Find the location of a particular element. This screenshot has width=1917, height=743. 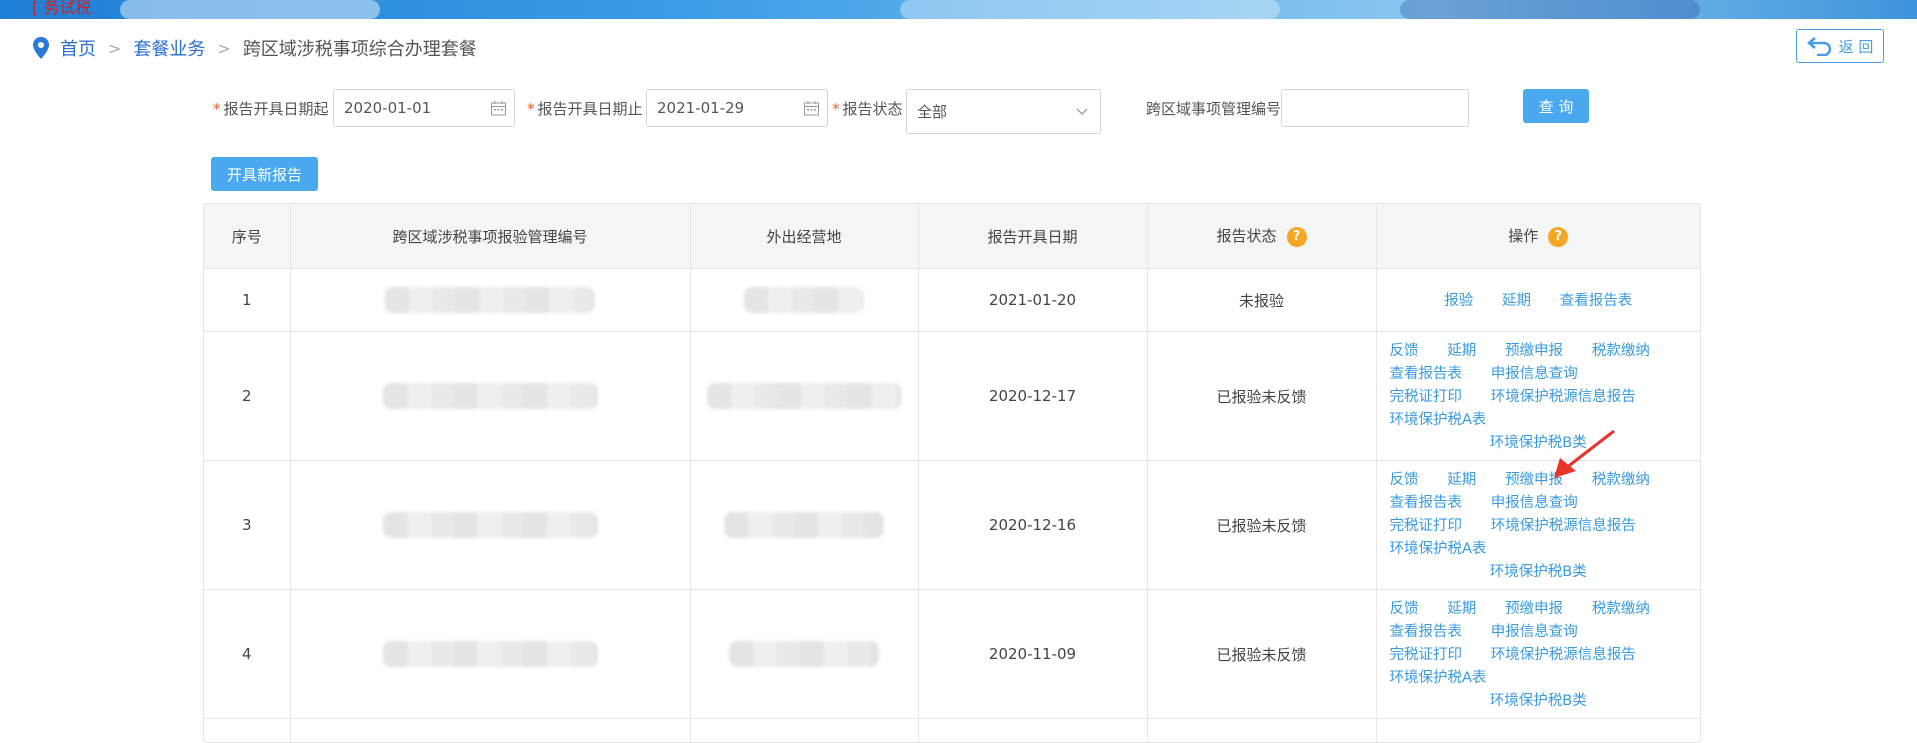

top-banner: [ 务试税 is located at coordinates (958, 9).